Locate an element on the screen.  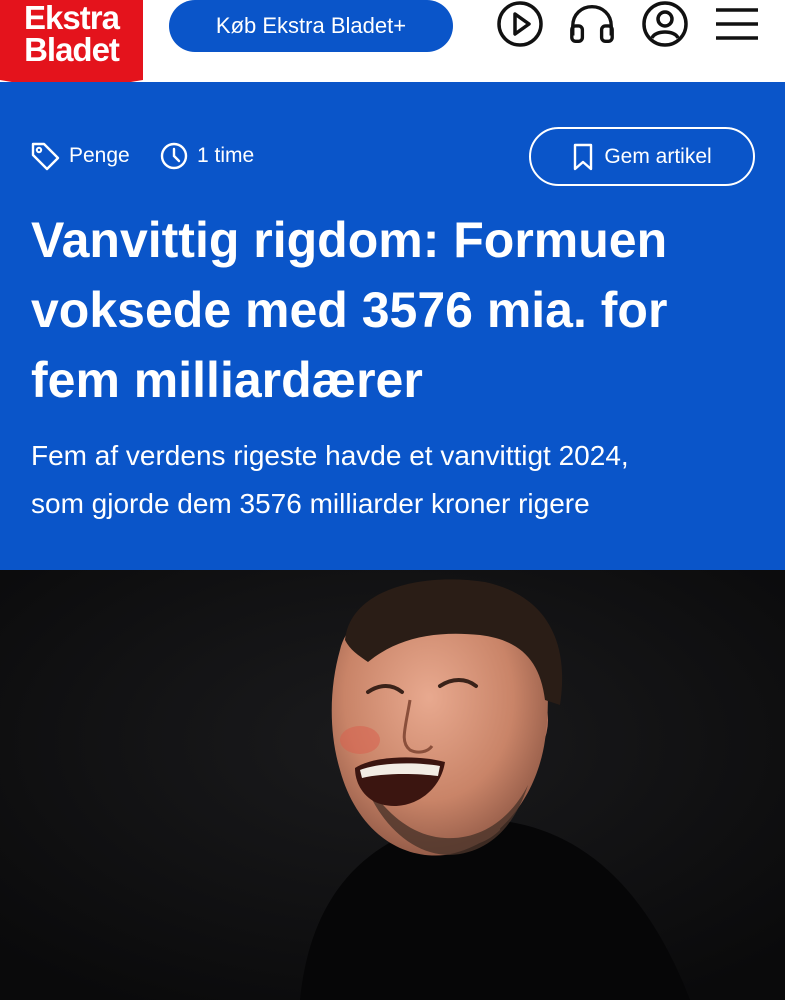
play-icon is located at coordinates (520, 24).